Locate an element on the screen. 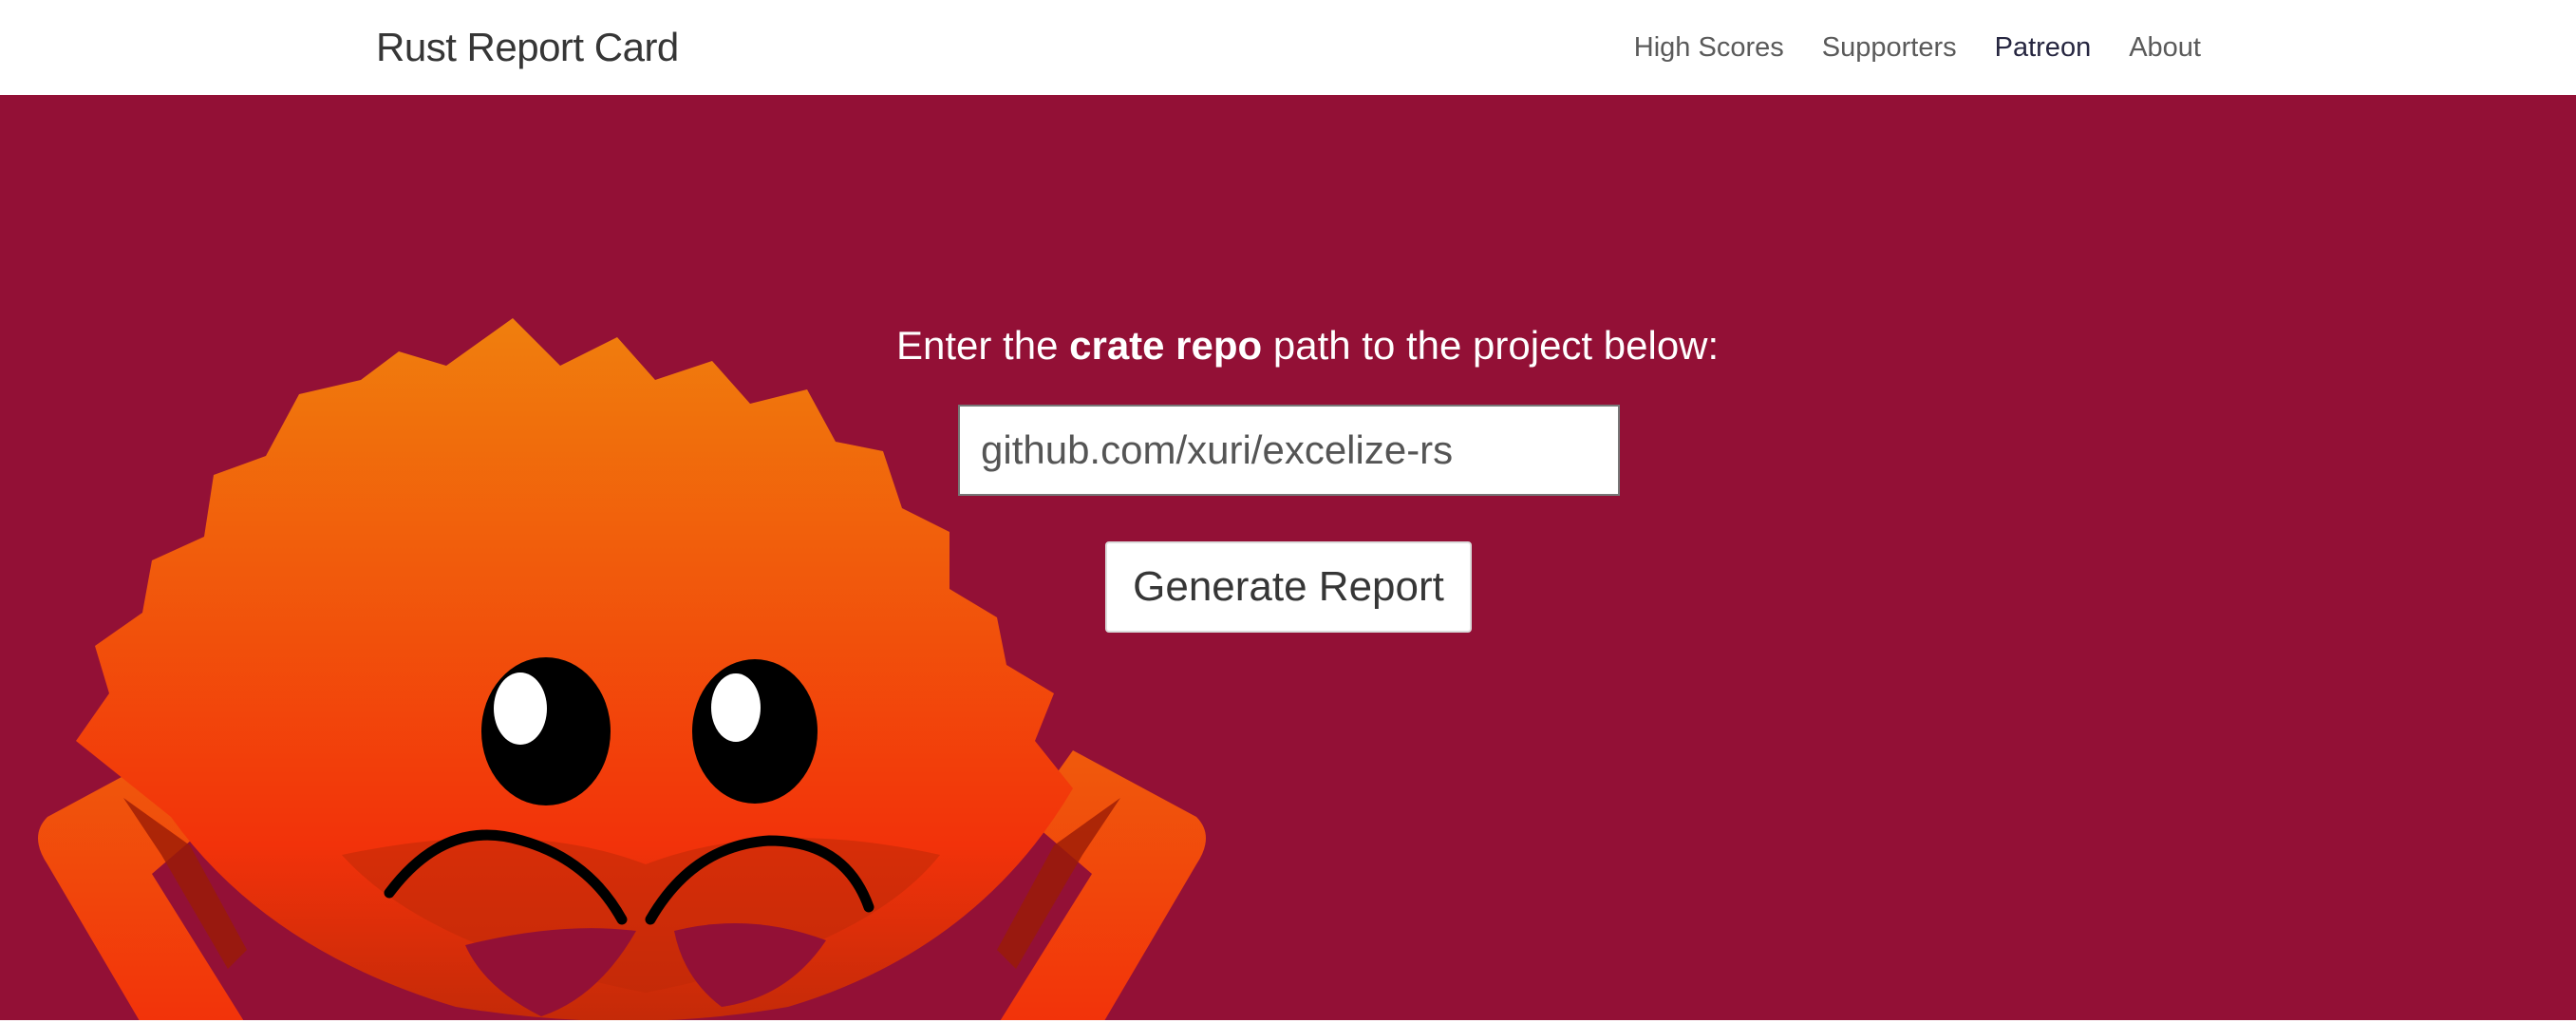 This screenshot has width=2576, height=1023. nav-patreon: Patreon is located at coordinates (2043, 47).